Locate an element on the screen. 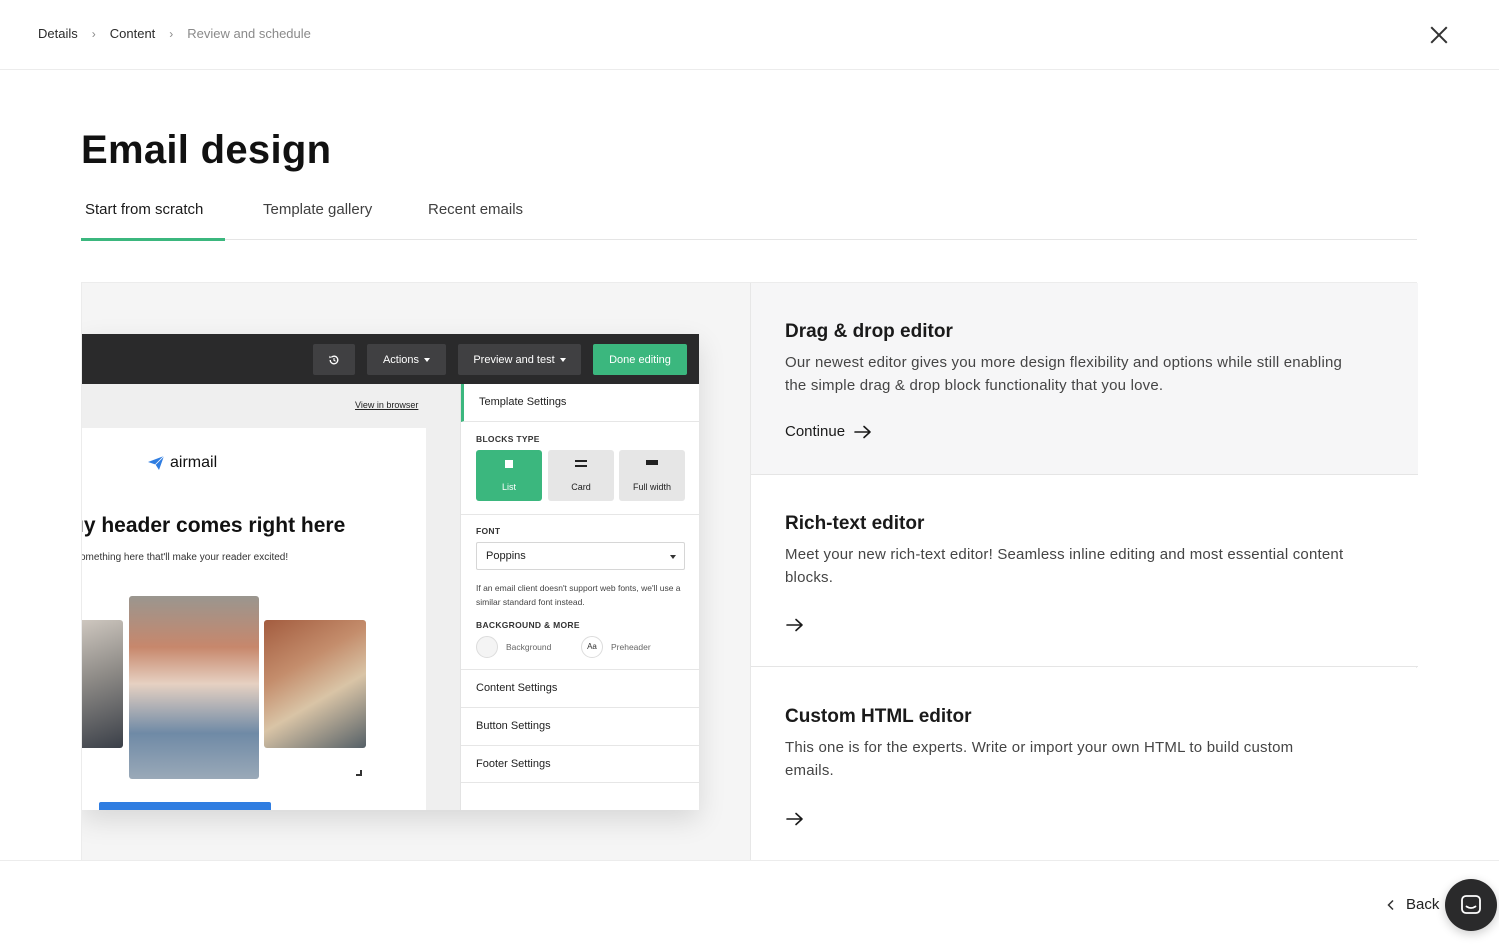 The width and height of the screenshot is (1499, 949). top-bar: Details › Content › Review and schedule is located at coordinates (749, 35).